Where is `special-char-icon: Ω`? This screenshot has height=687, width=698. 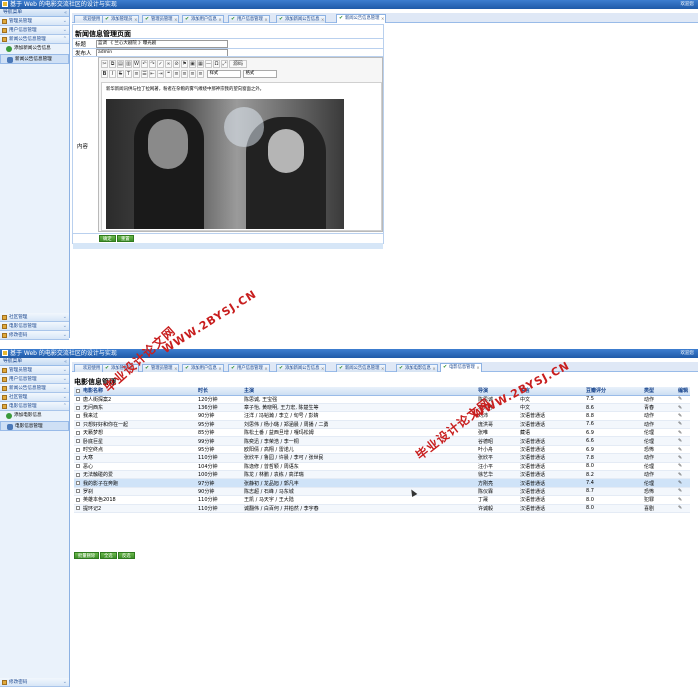
special-char-icon: Ω is located at coordinates (216, 64).